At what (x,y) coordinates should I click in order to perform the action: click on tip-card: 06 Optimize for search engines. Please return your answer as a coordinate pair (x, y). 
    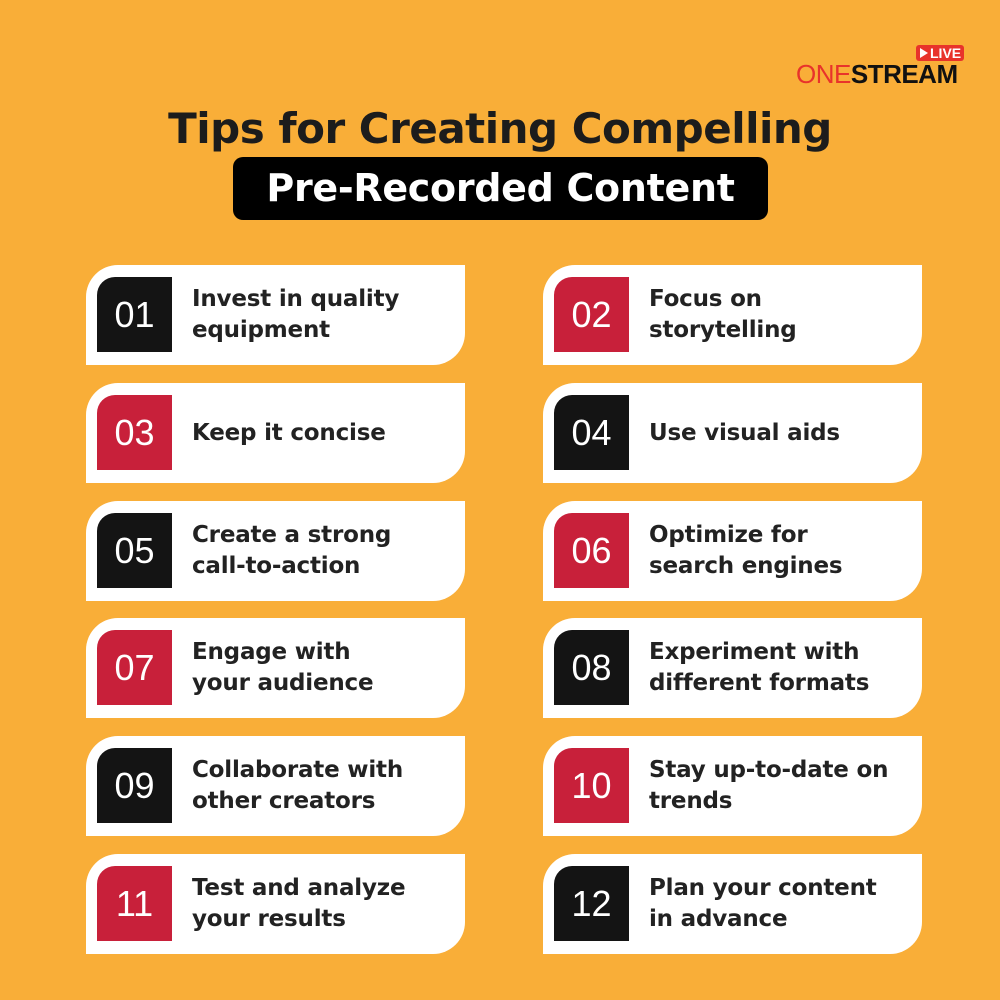
    Looking at the image, I should click on (732, 551).